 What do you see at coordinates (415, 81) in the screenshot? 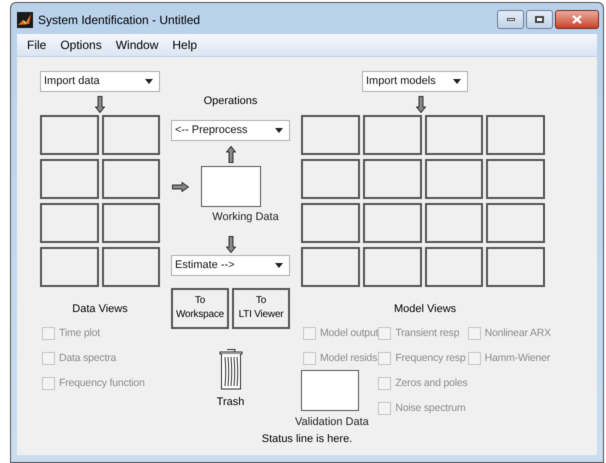
I see `dropdown: Import models` at bounding box center [415, 81].